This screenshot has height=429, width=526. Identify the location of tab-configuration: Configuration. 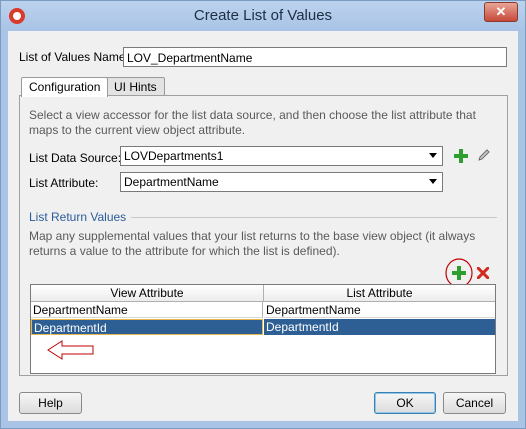
(65, 87).